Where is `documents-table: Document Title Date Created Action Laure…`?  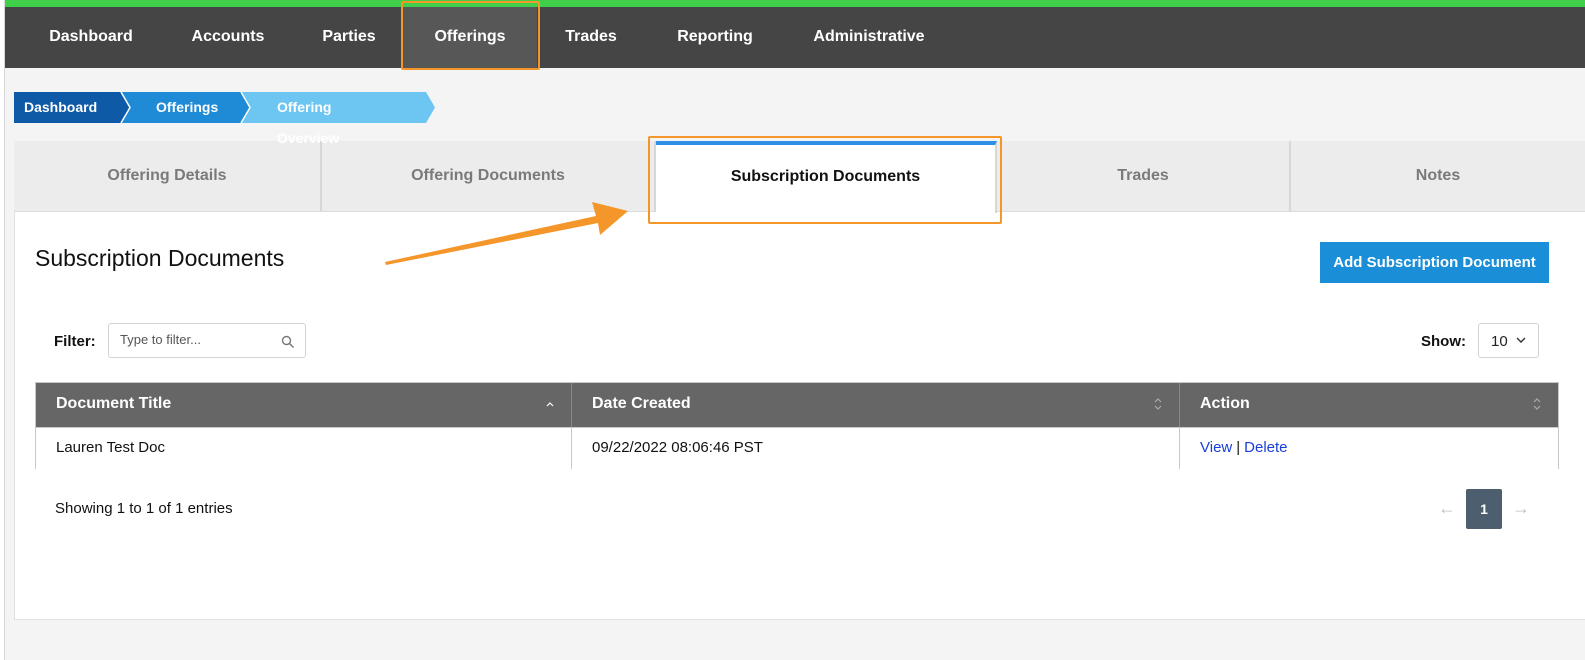
documents-table: Document Title Date Created Action Laure… is located at coordinates (797, 425).